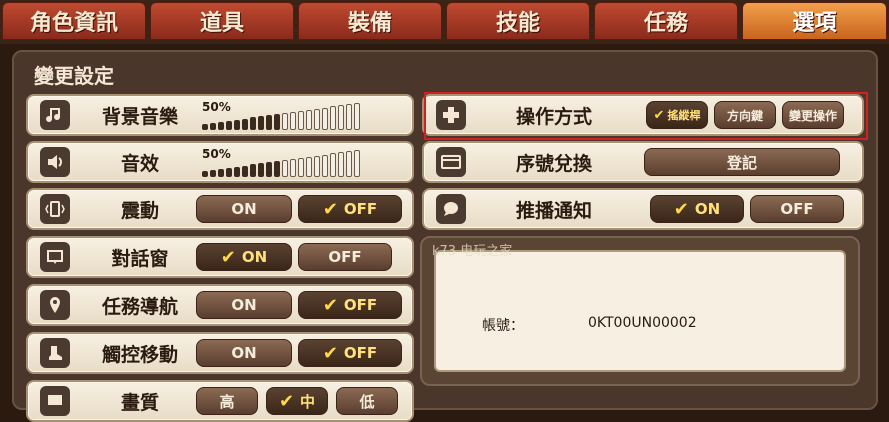 Image resolution: width=889 pixels, height=422 pixels. What do you see at coordinates (643, 162) in the screenshot?
I see `serial-redeem-row: 序號兌換 登記` at bounding box center [643, 162].